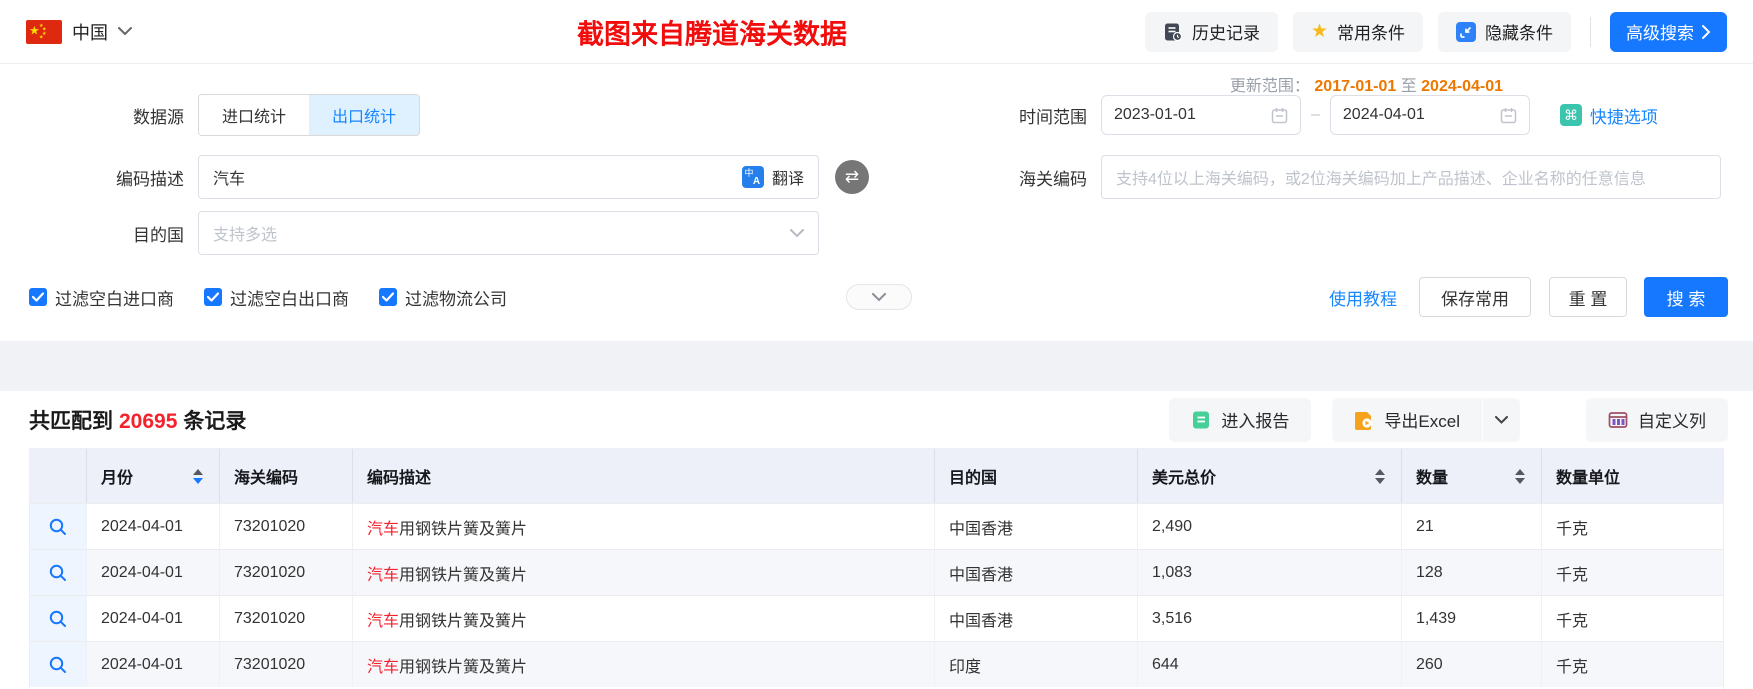  What do you see at coordinates (644, 476) in the screenshot?
I see `header-description: 编码描述` at bounding box center [644, 476].